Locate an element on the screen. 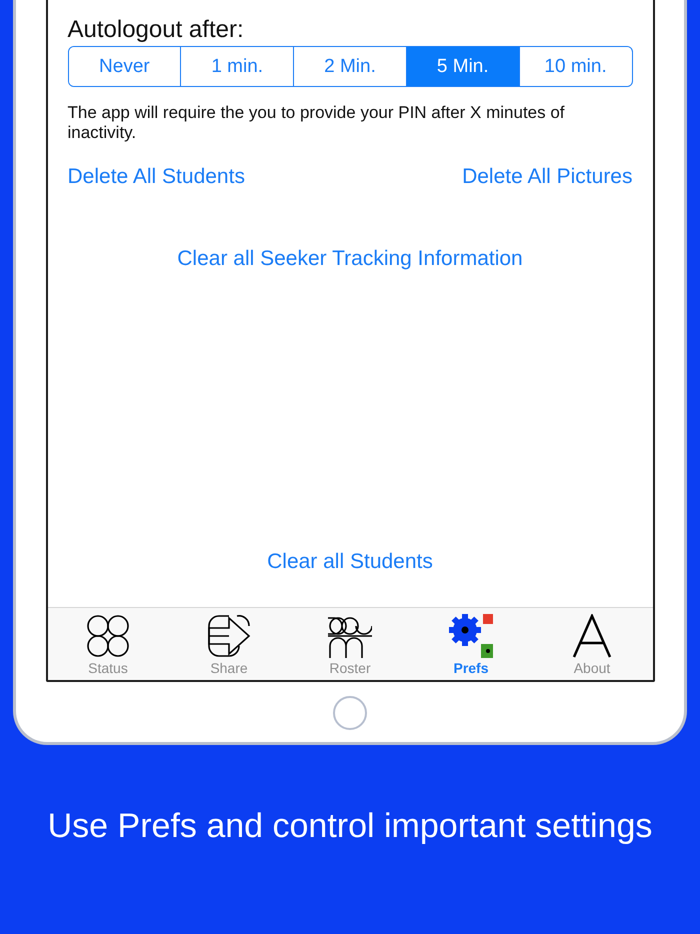 The image size is (700, 934). circles-icon is located at coordinates (108, 636).